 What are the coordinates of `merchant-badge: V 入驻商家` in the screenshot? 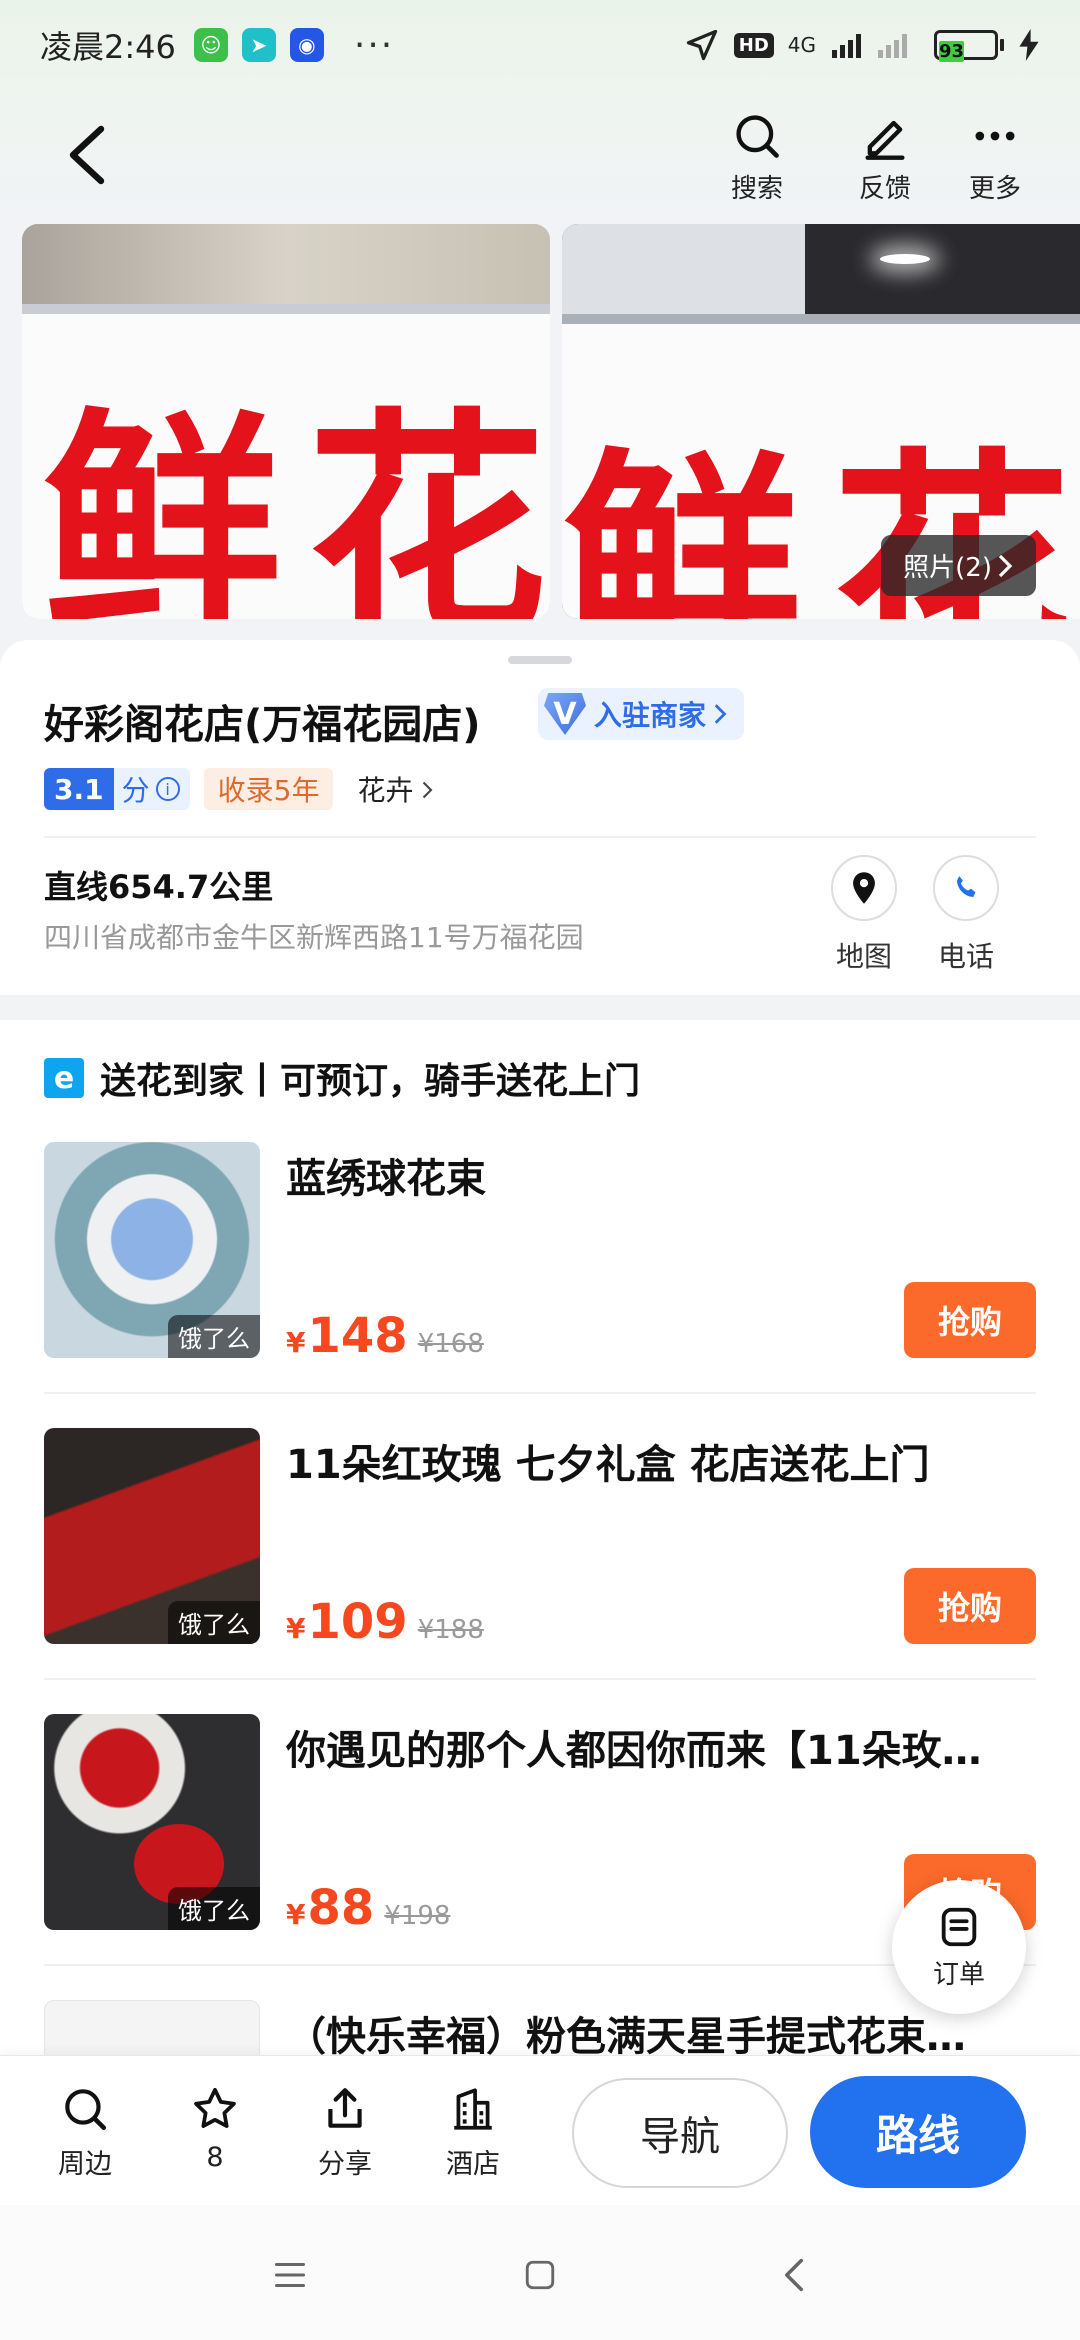 It's located at (641, 714).